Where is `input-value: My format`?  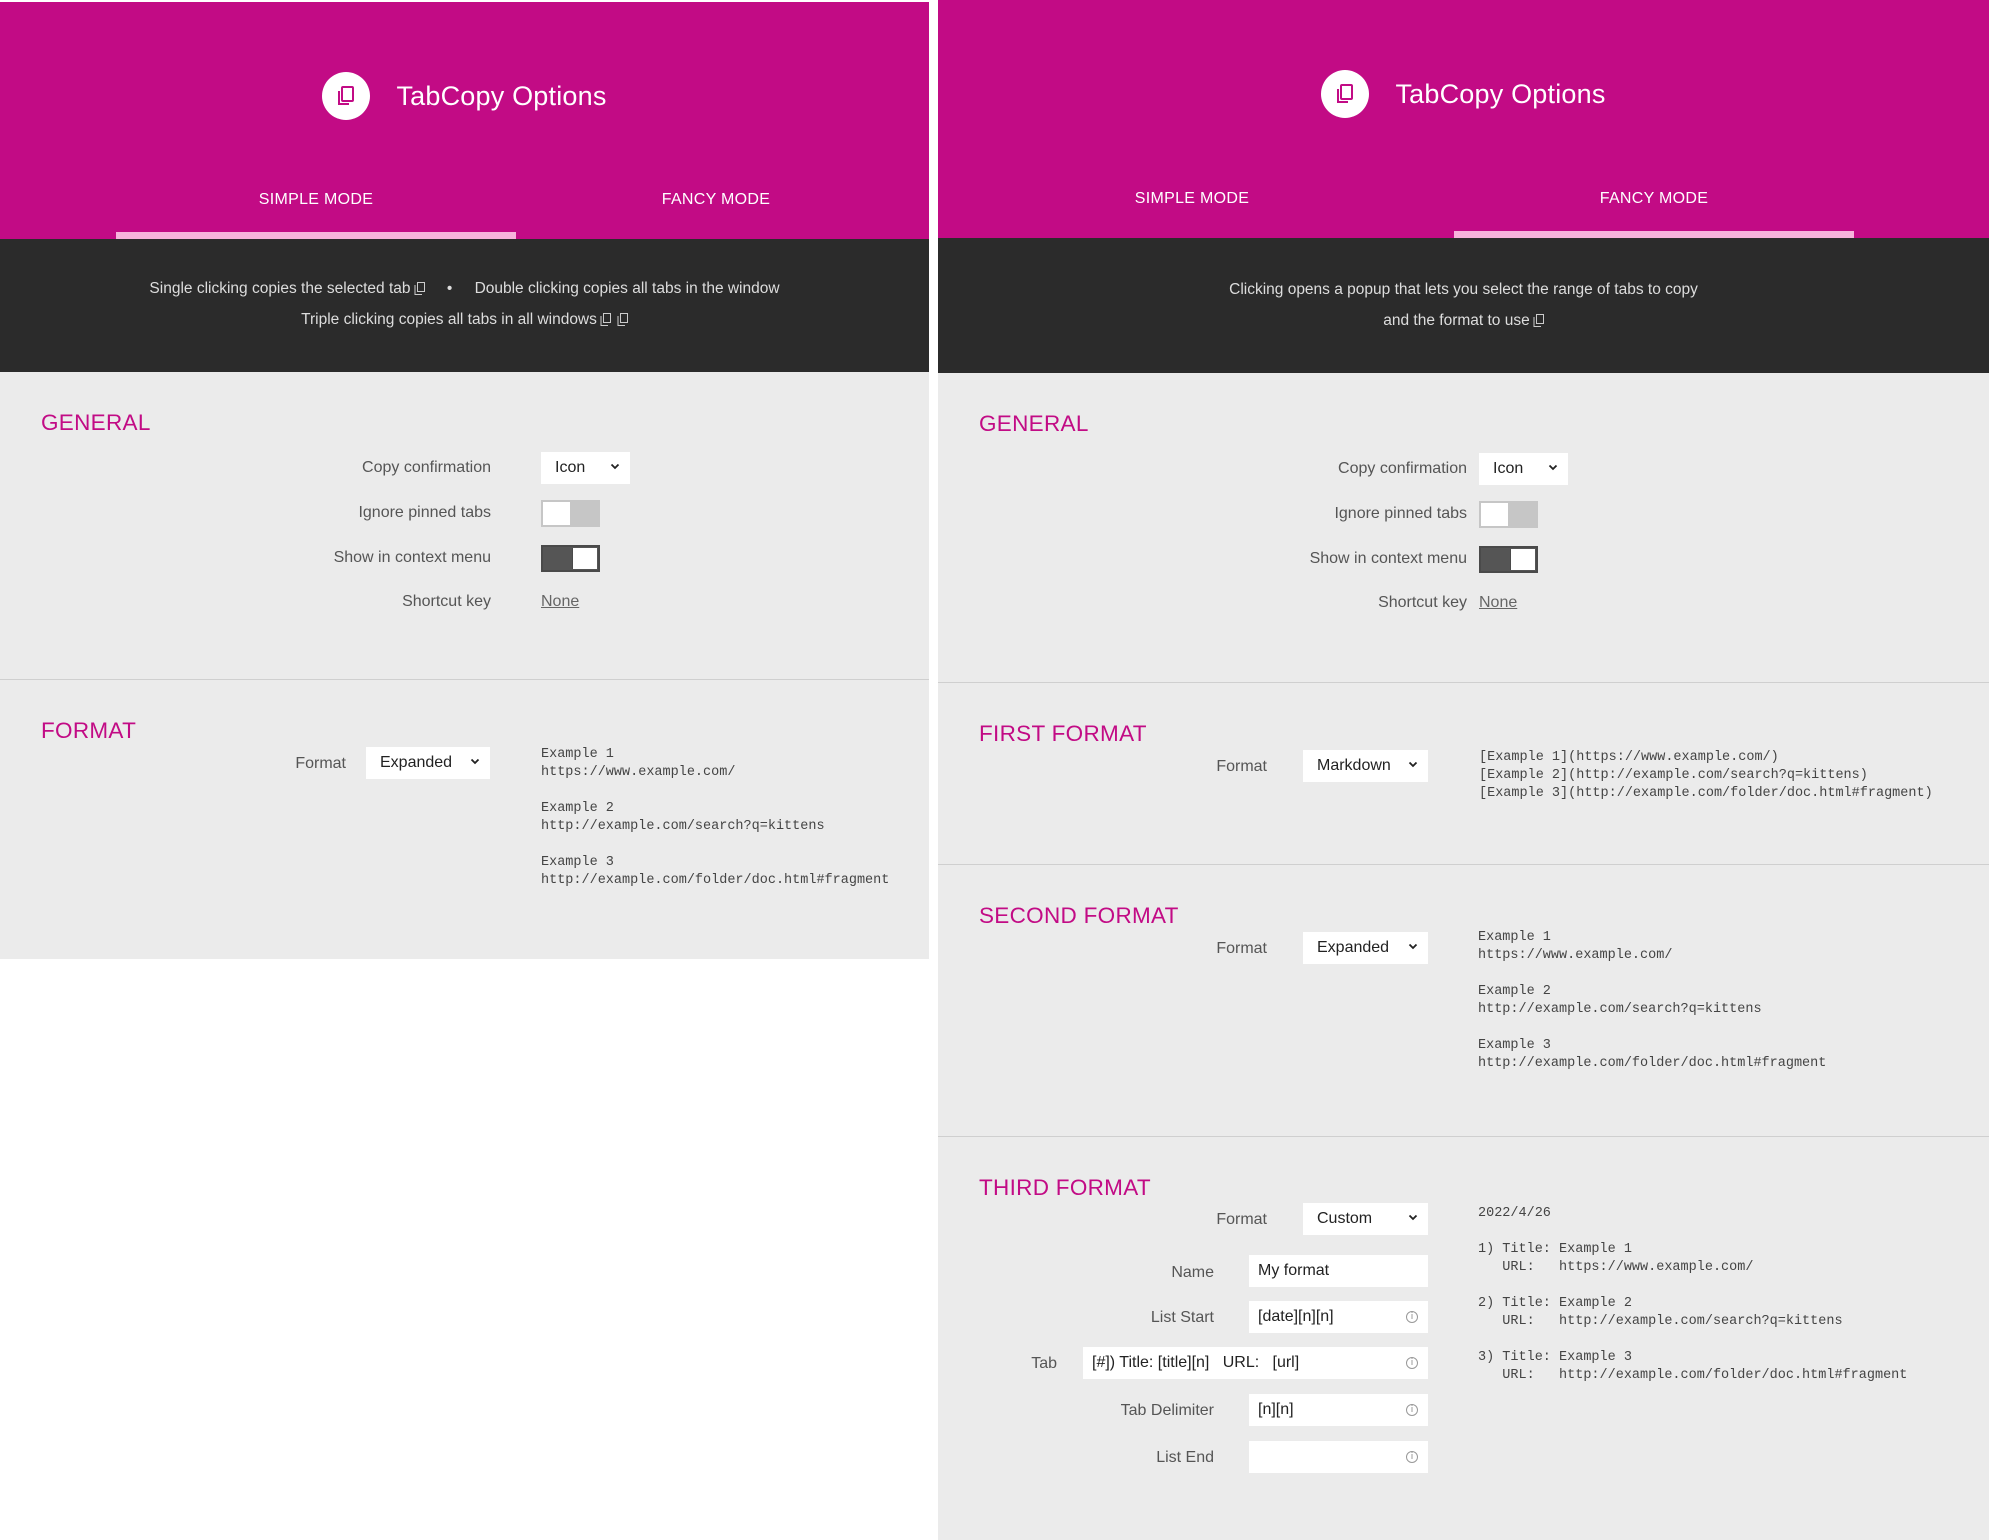 input-value: My format is located at coordinates (1294, 1270).